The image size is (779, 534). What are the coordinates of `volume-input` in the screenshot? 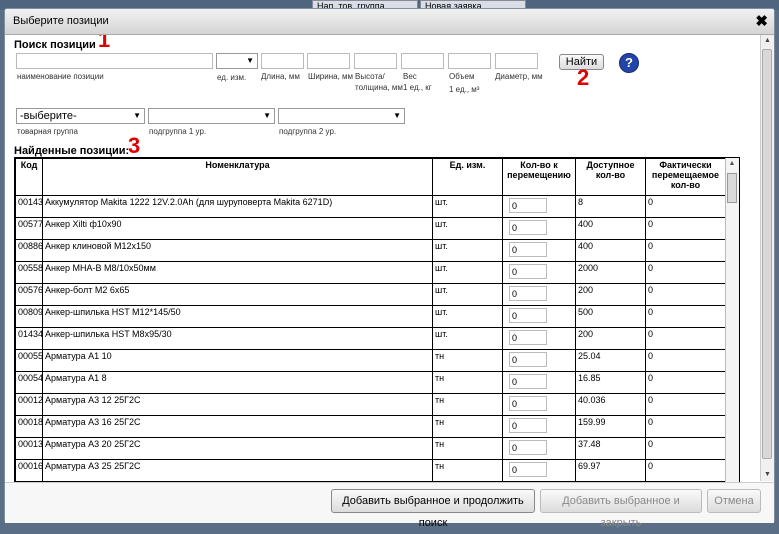 It's located at (469, 61).